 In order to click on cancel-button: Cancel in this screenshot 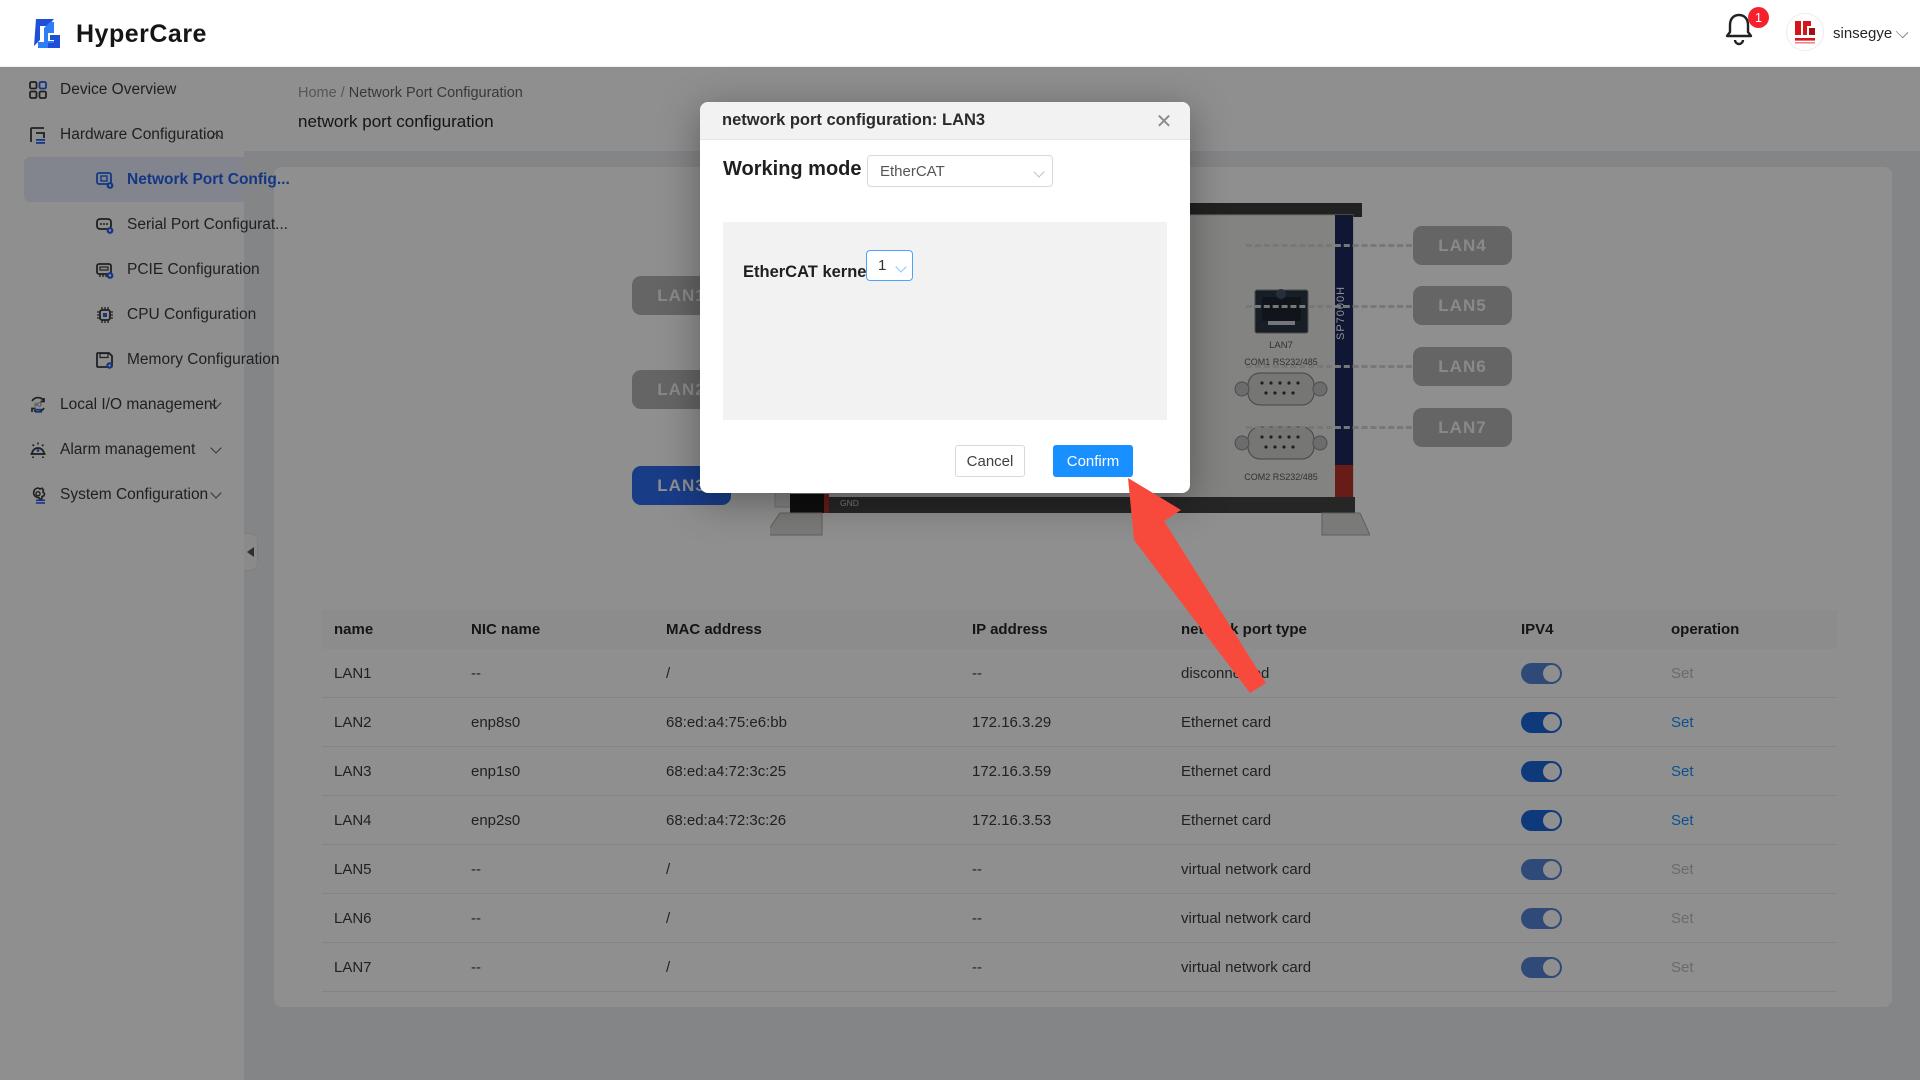, I will do `click(990, 461)`.